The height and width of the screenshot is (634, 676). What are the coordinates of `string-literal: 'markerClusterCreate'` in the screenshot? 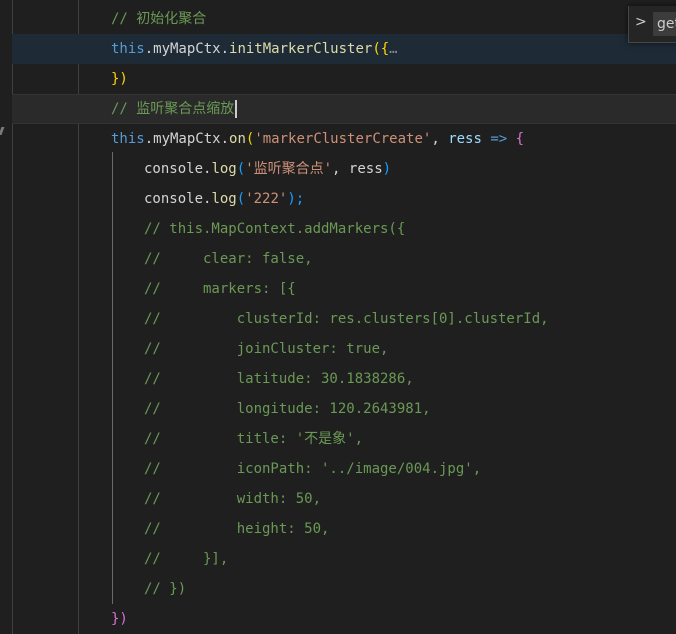 It's located at (343, 139).